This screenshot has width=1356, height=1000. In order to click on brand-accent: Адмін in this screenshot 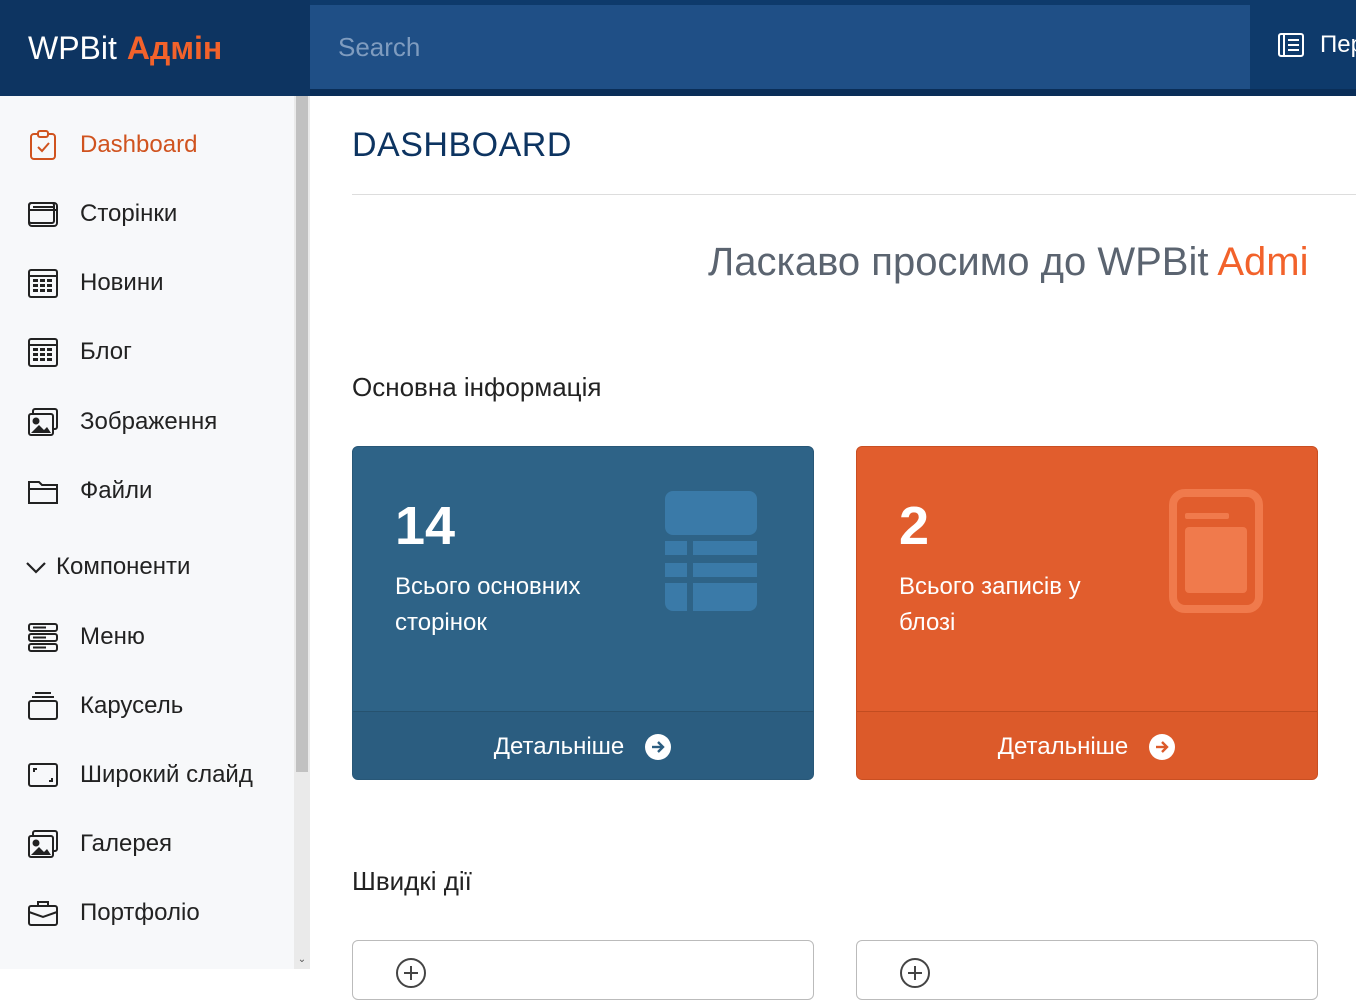, I will do `click(174, 47)`.